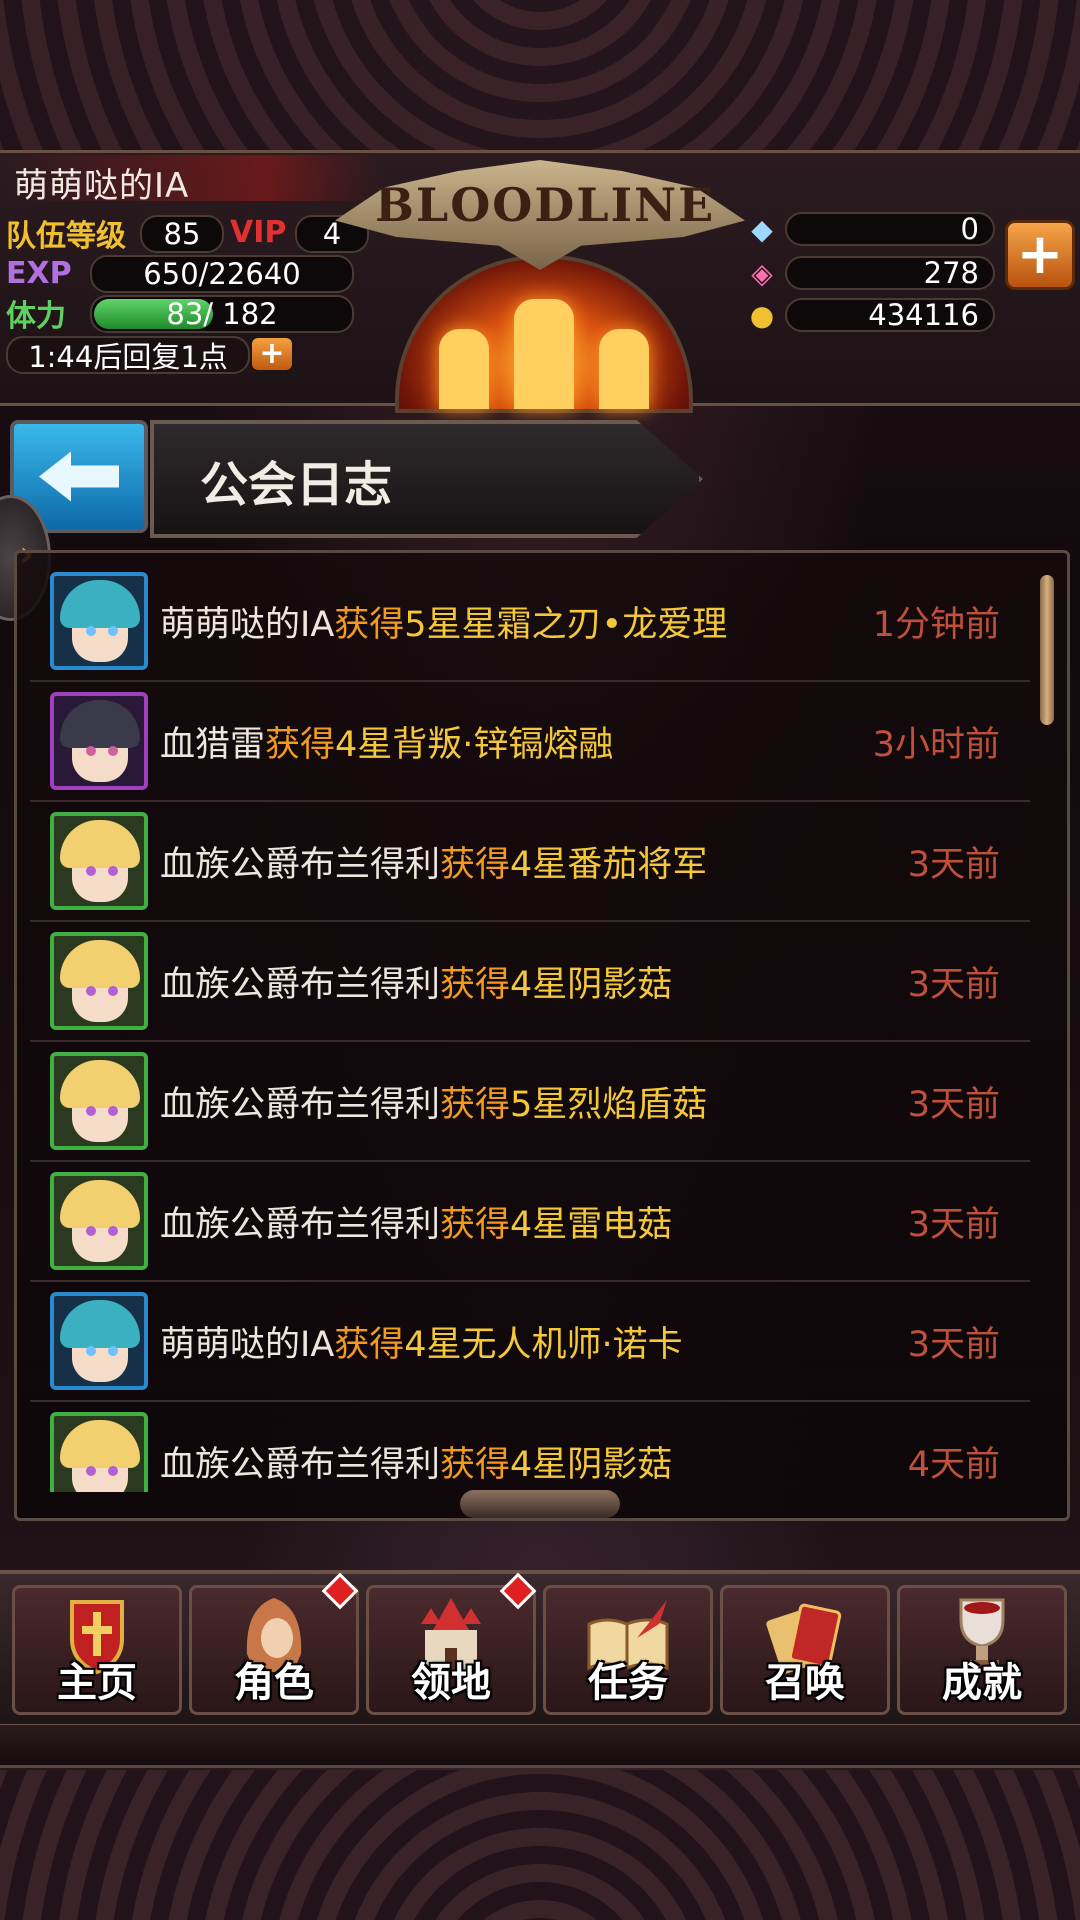 The height and width of the screenshot is (1920, 1080). I want to click on vip-label: VIP, so click(258, 232).